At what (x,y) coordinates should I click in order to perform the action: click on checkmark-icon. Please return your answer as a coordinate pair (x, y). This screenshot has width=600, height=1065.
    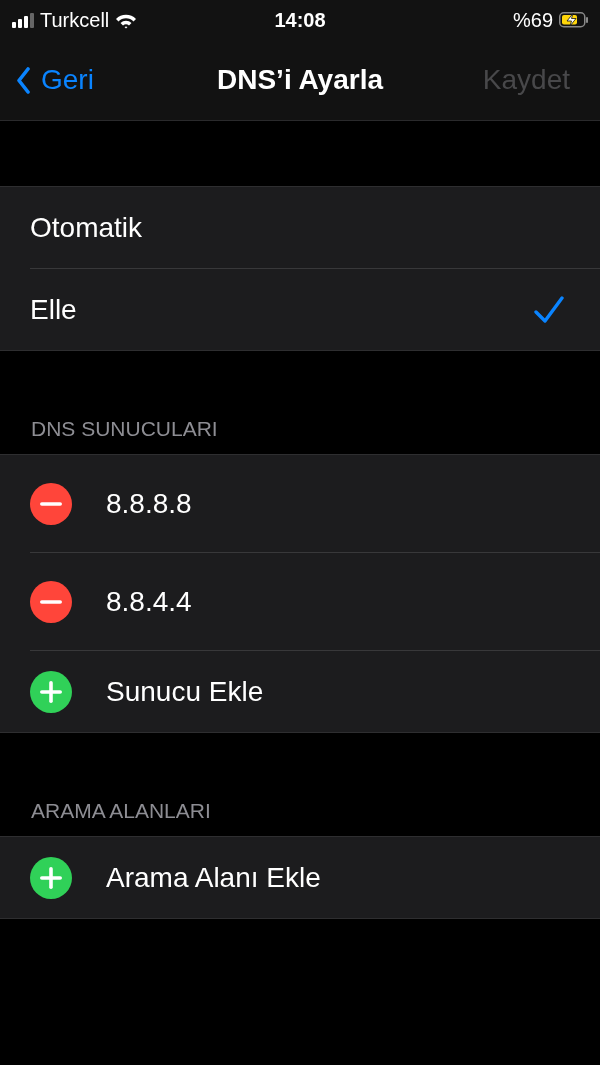
    Looking at the image, I should click on (549, 309).